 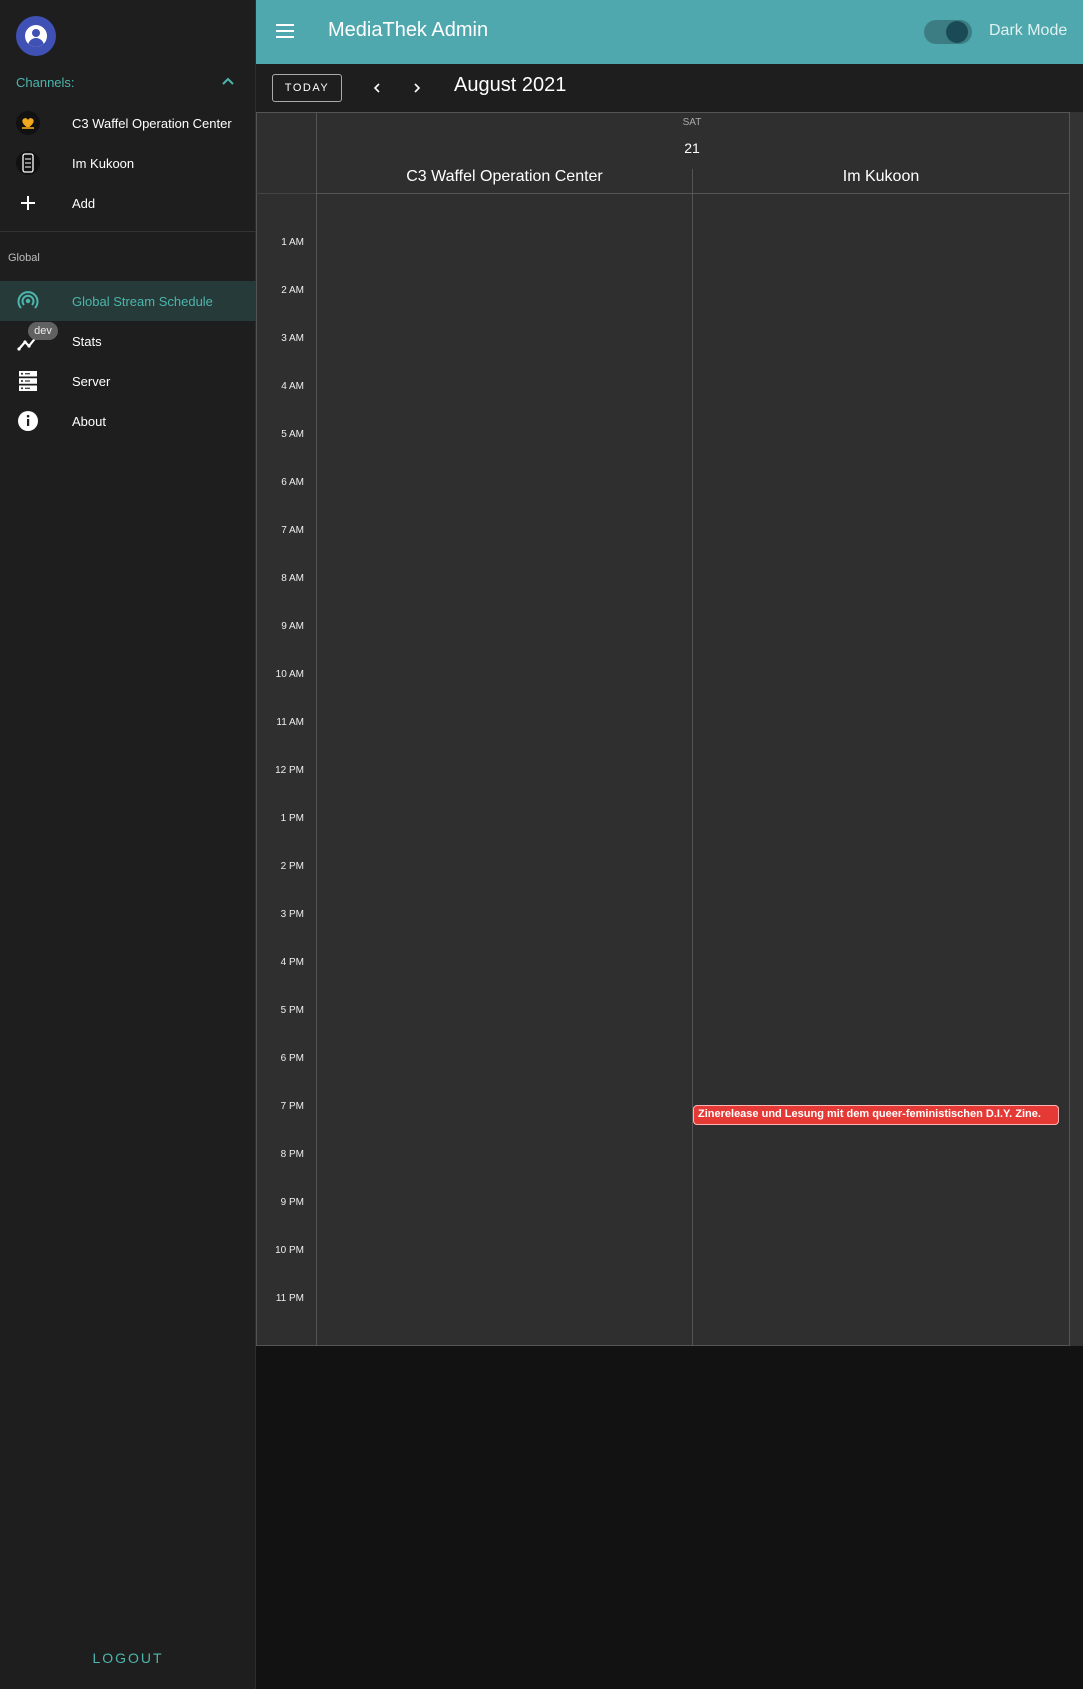 I want to click on chevron-right-icon, so click(x=417, y=88).